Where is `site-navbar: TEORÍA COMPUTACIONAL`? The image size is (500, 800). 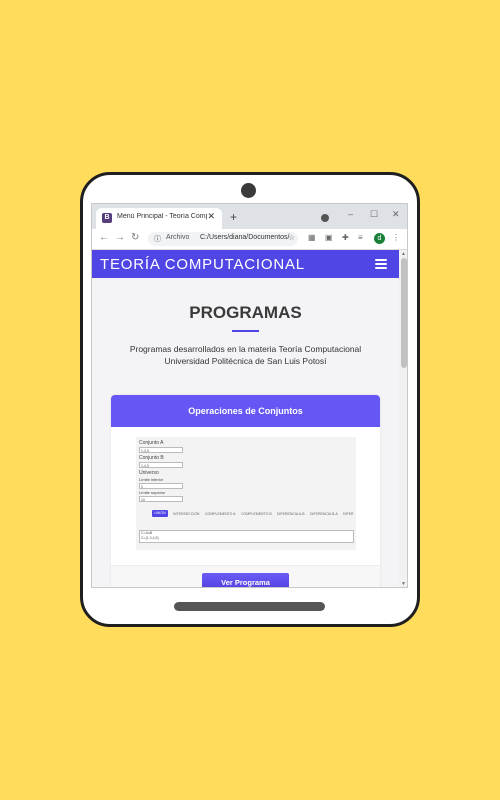 site-navbar: TEORÍA COMPUTACIONAL is located at coordinates (245, 264).